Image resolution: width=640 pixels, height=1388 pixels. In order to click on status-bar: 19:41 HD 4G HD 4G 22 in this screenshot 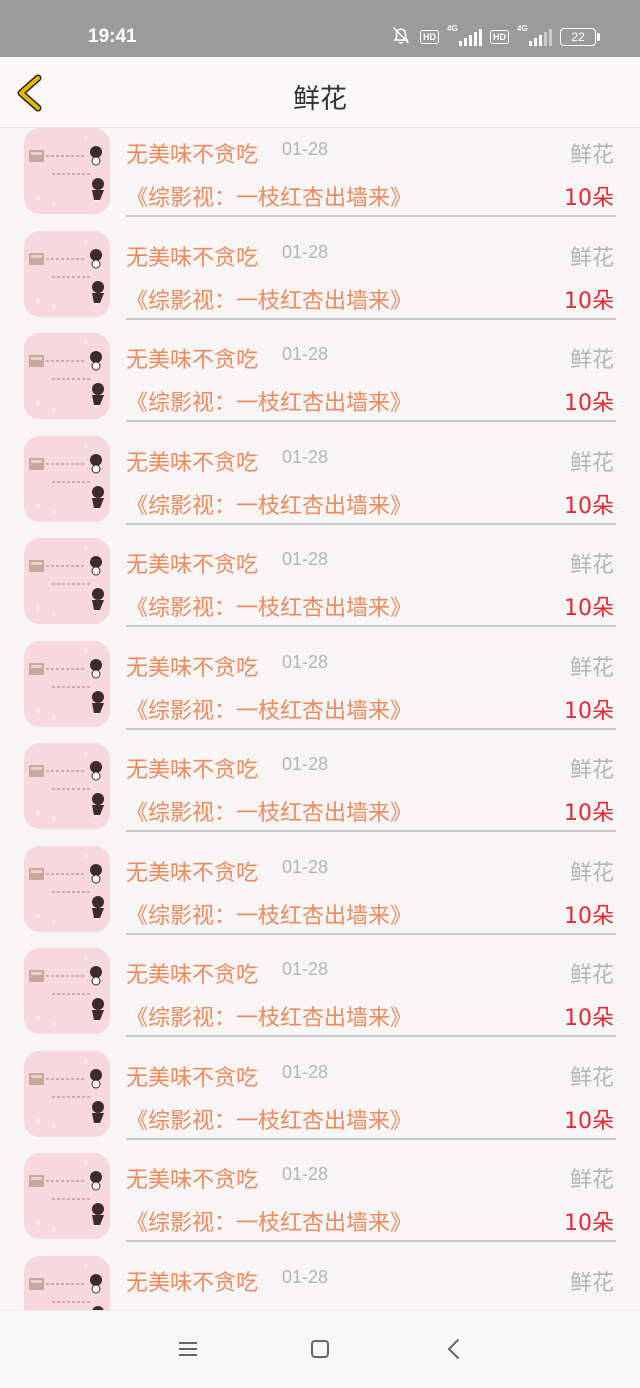, I will do `click(320, 28)`.